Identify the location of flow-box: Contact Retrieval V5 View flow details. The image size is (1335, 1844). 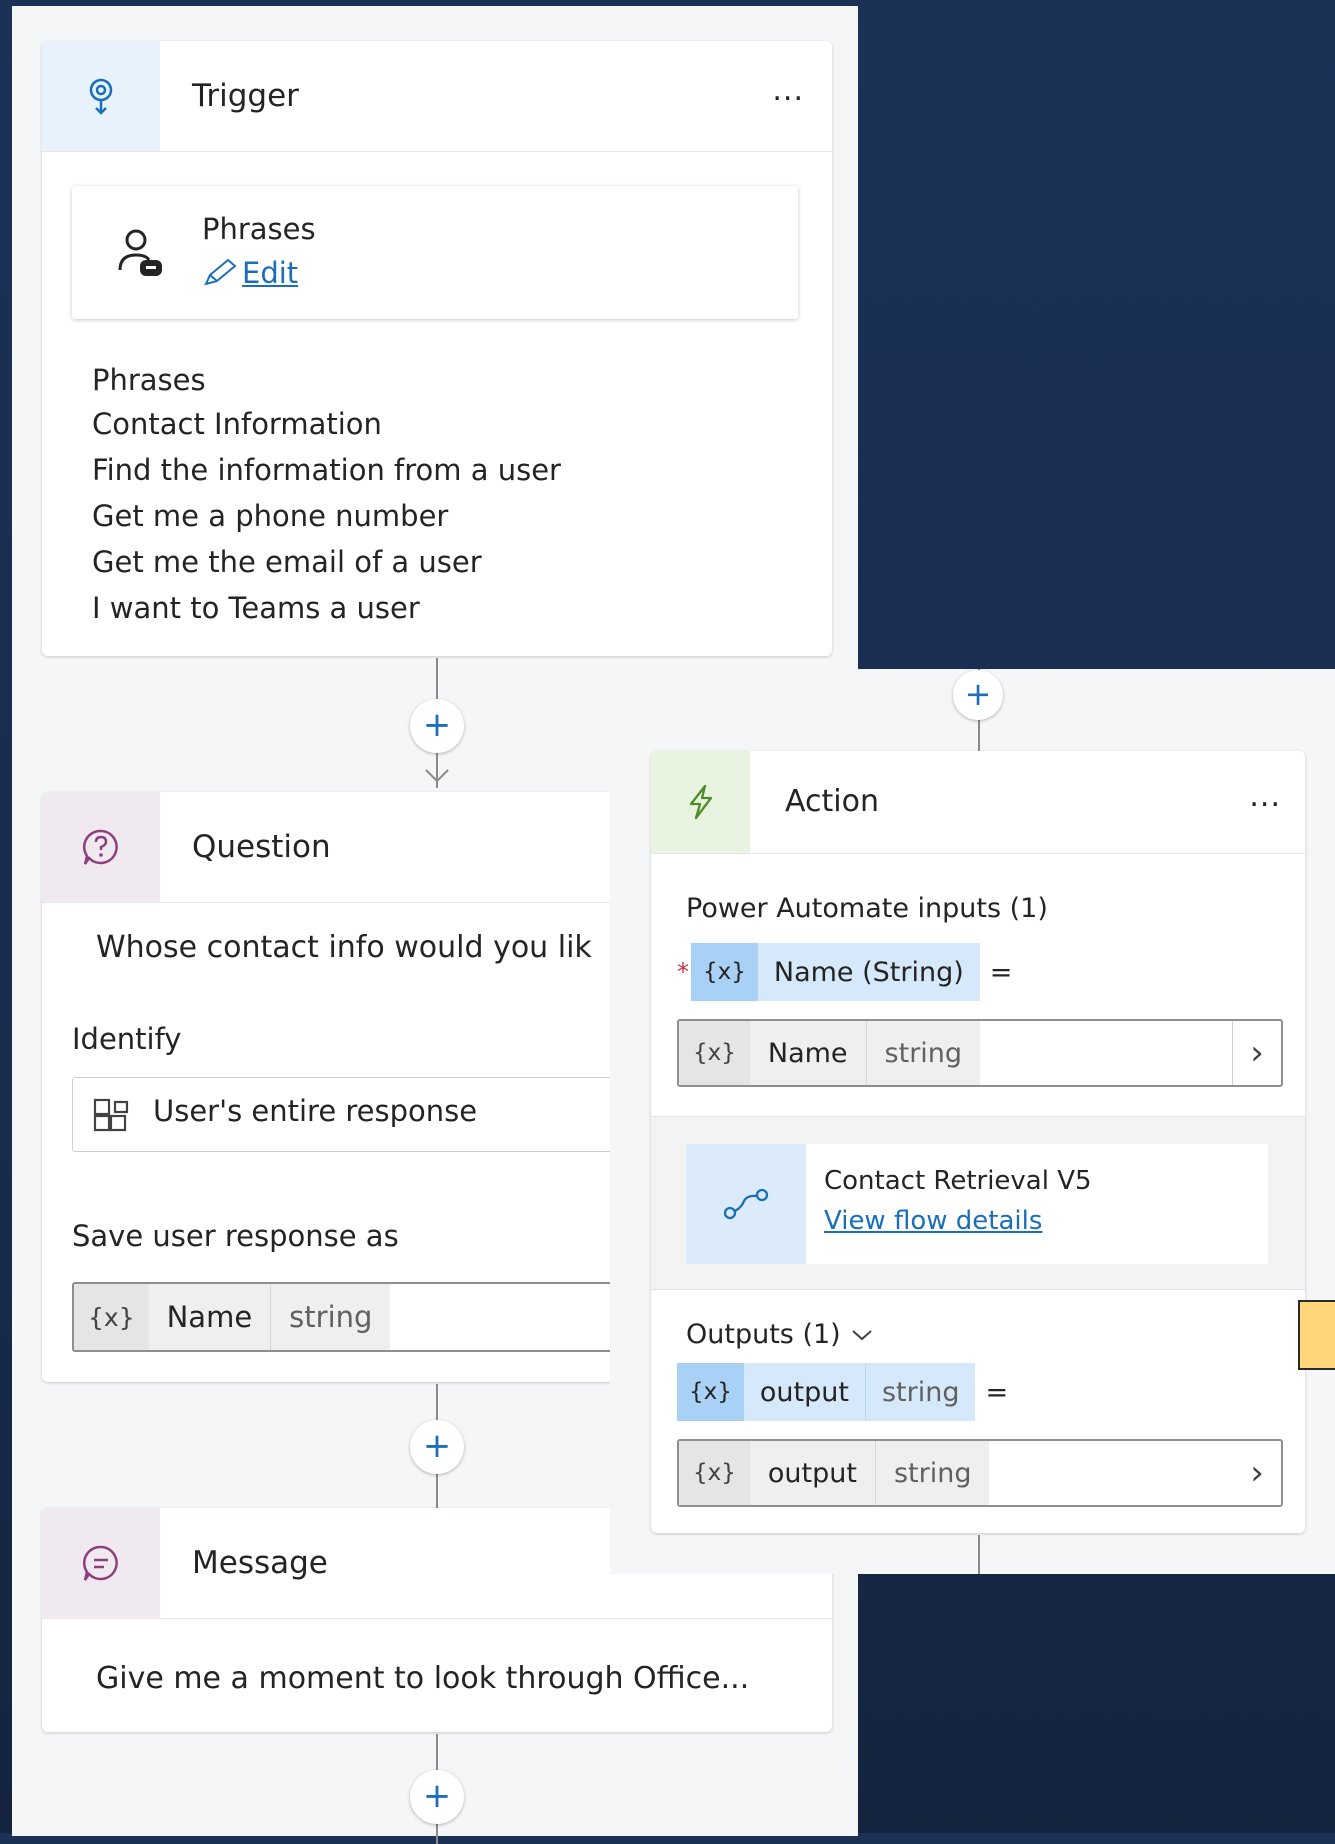
(977, 1204).